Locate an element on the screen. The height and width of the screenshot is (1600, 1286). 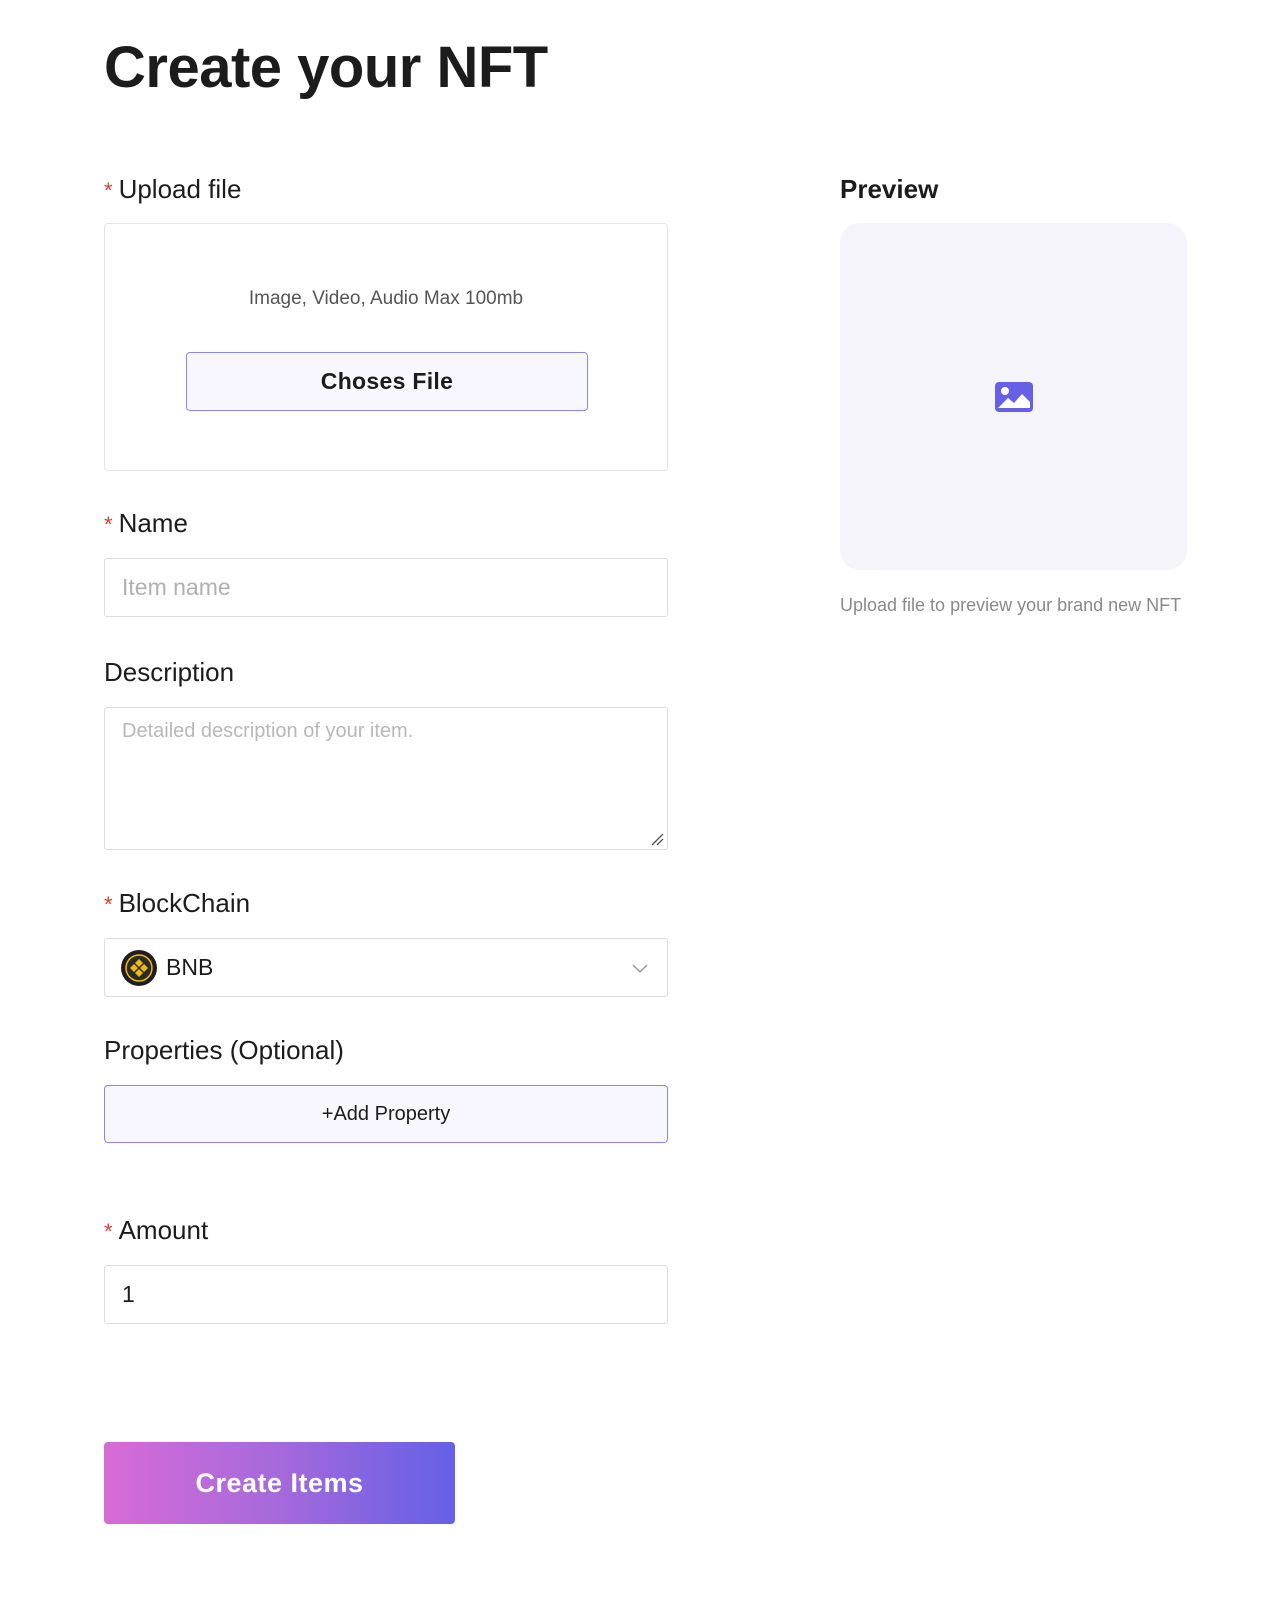
blockchain-selected-value: BNB is located at coordinates (190, 967).